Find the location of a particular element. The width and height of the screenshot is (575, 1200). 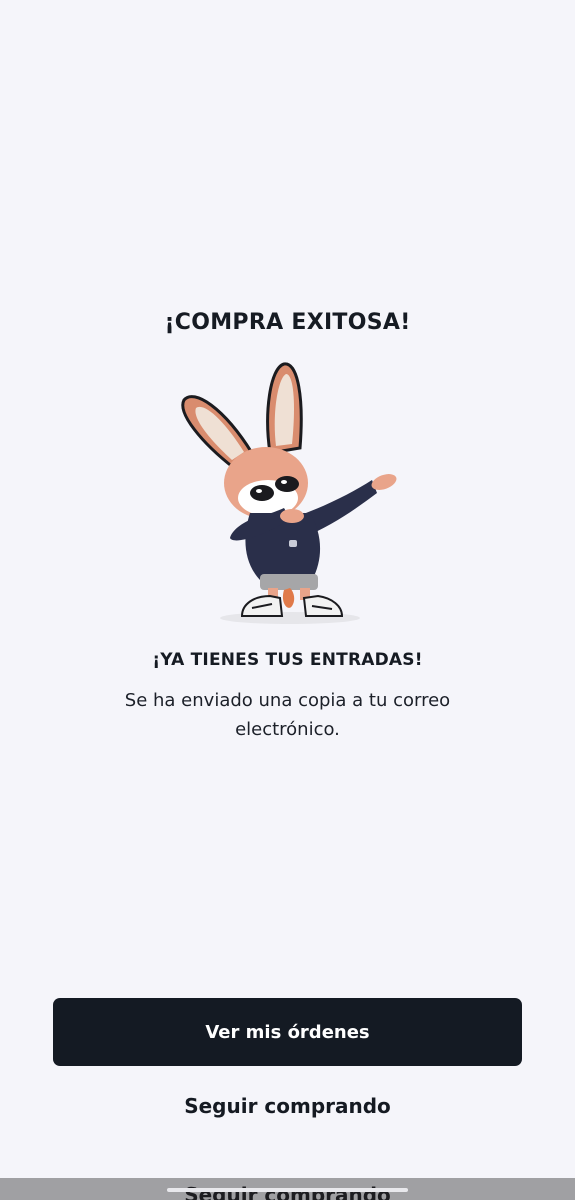

success-title: ¡COMPRA EXITOSA! is located at coordinates (287, 322).